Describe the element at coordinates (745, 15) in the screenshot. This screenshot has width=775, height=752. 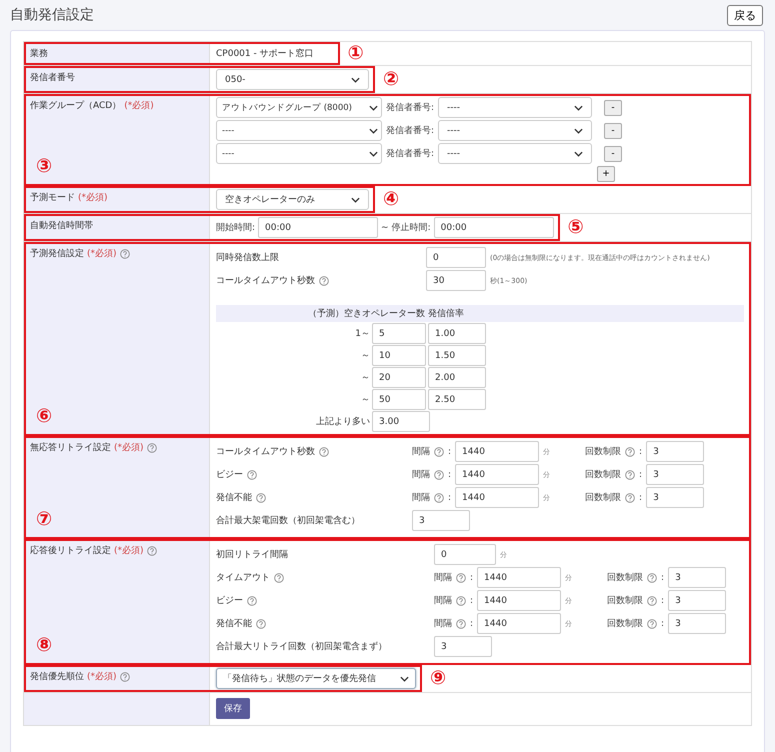
I see `back-button: 戻る` at that location.